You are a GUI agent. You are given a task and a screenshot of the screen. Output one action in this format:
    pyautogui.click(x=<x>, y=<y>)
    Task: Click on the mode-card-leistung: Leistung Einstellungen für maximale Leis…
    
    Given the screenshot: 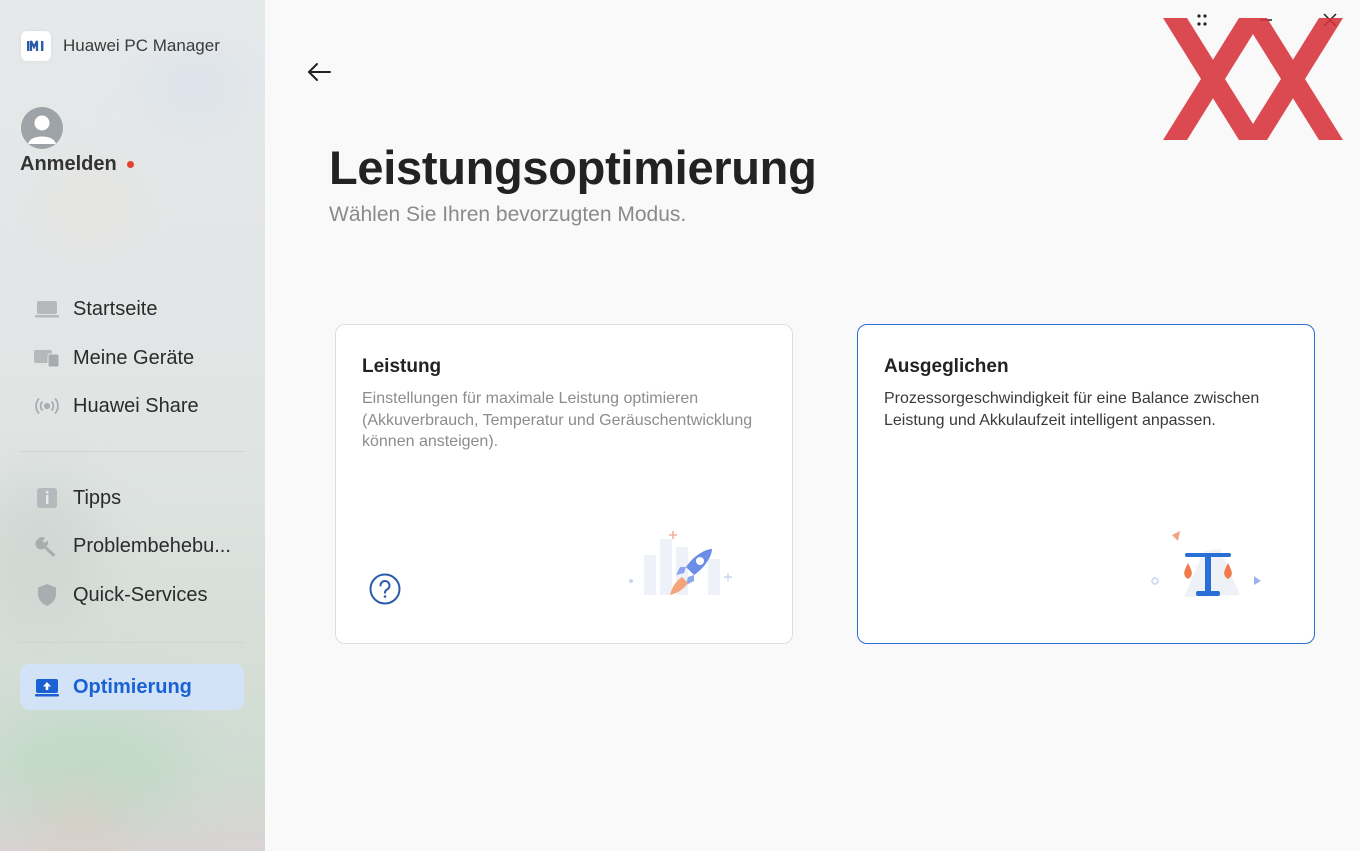 What is the action you would take?
    pyautogui.click(x=564, y=484)
    